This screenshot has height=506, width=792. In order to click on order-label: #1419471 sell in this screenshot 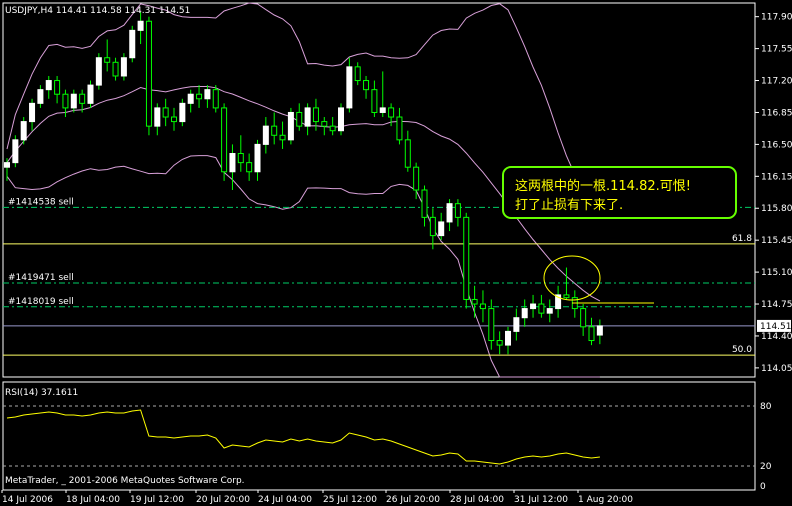, I will do `click(41, 278)`.